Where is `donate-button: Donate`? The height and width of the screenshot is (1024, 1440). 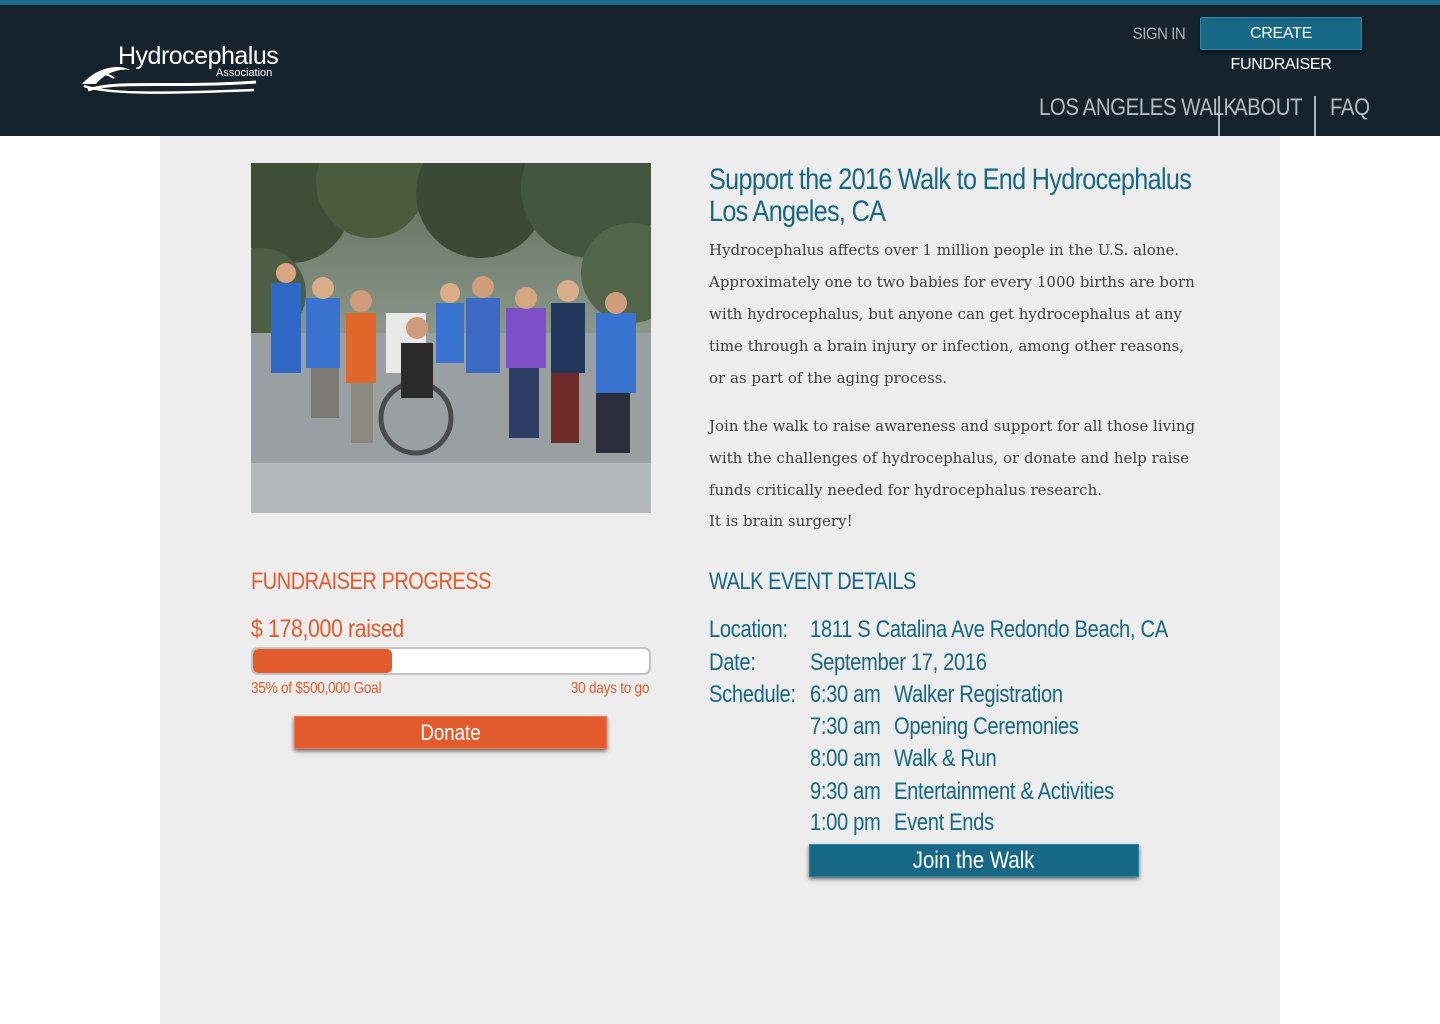 donate-button: Donate is located at coordinates (450, 732).